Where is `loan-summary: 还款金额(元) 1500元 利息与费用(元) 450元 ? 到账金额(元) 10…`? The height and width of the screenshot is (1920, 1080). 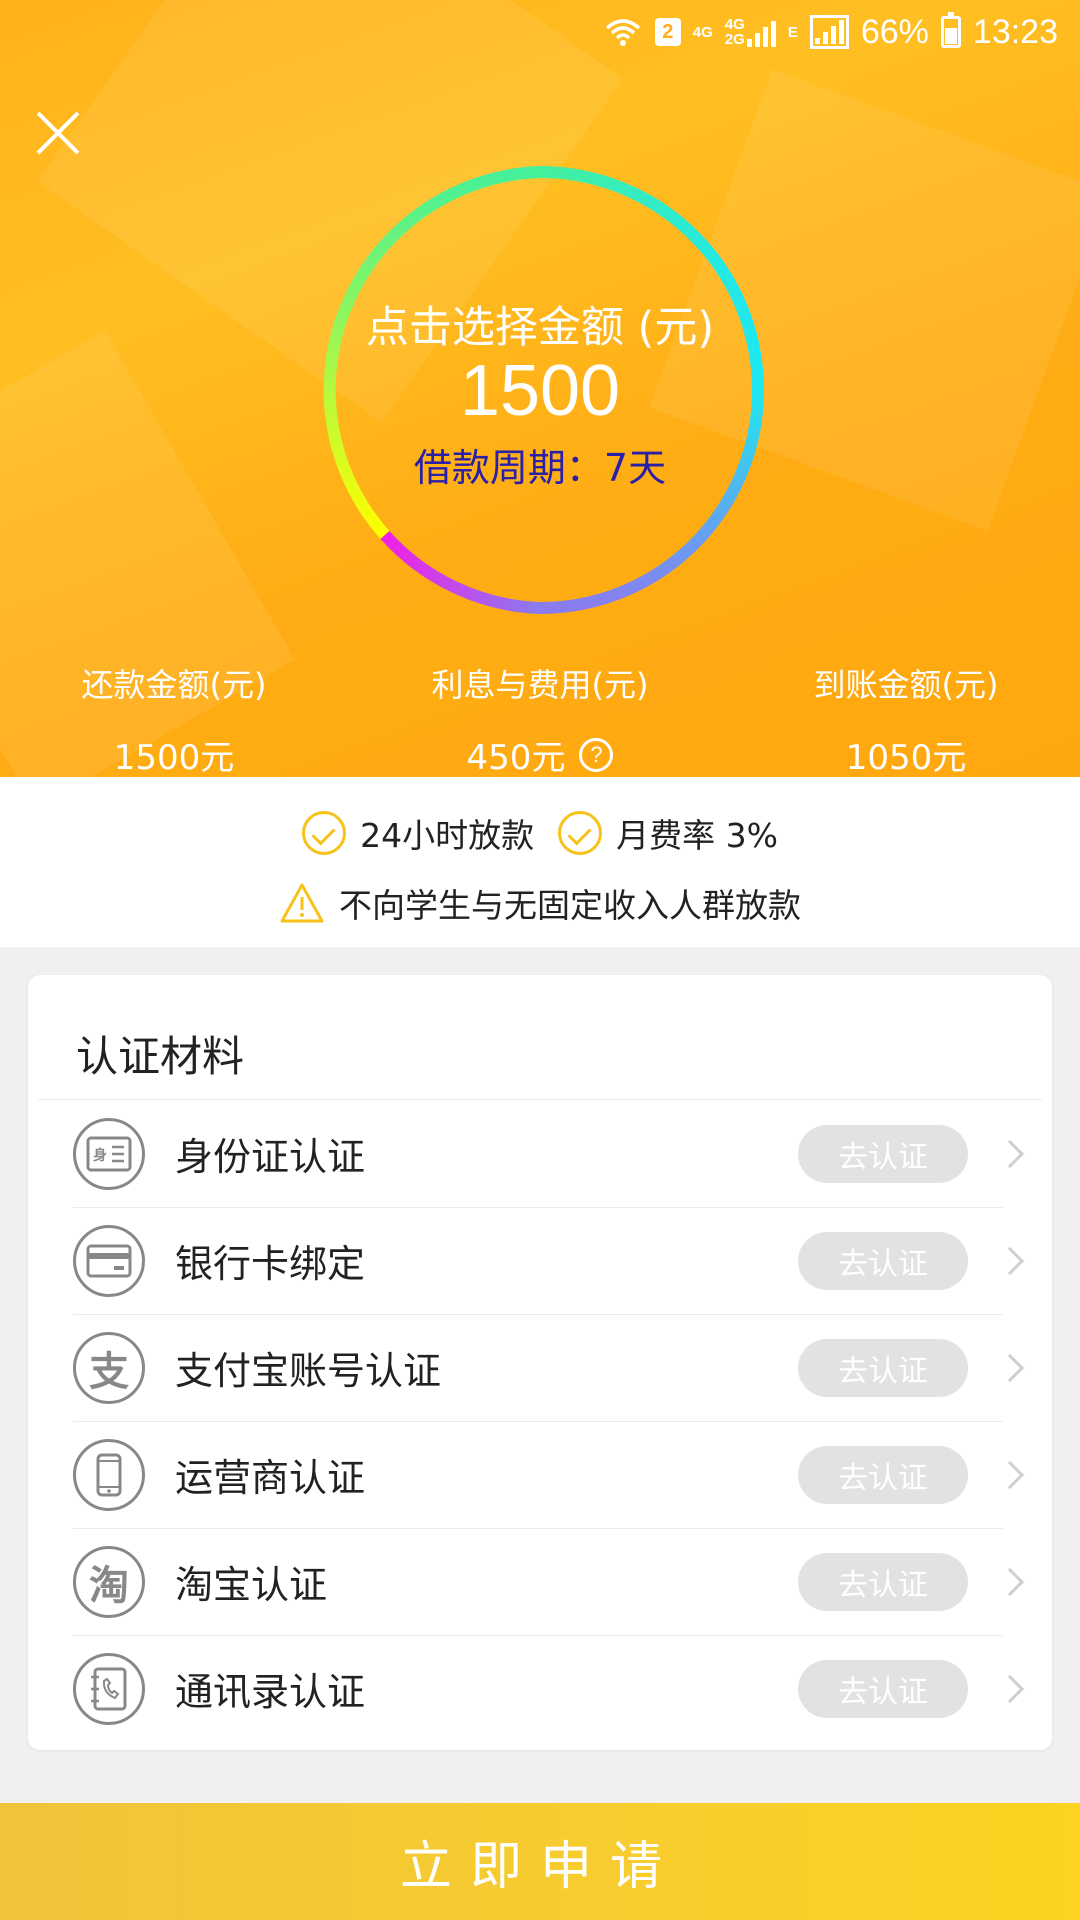 loan-summary: 还款金额(元) 1500元 利息与费用(元) 450元 ? 到账金额(元) 10… is located at coordinates (540, 718).